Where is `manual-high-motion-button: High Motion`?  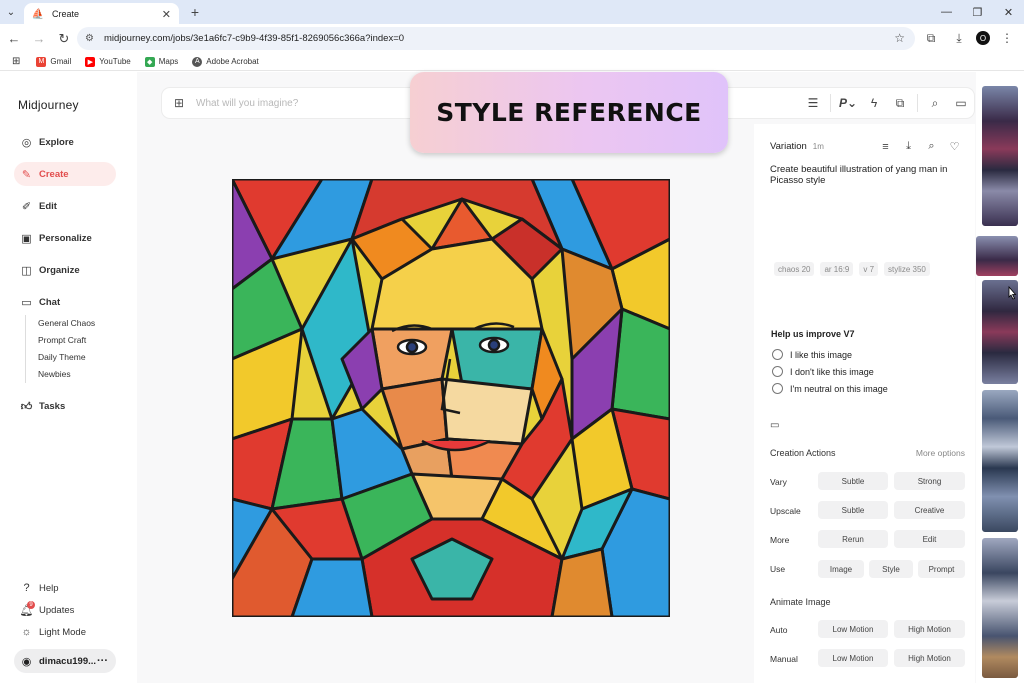 manual-high-motion-button: High Motion is located at coordinates (929, 658).